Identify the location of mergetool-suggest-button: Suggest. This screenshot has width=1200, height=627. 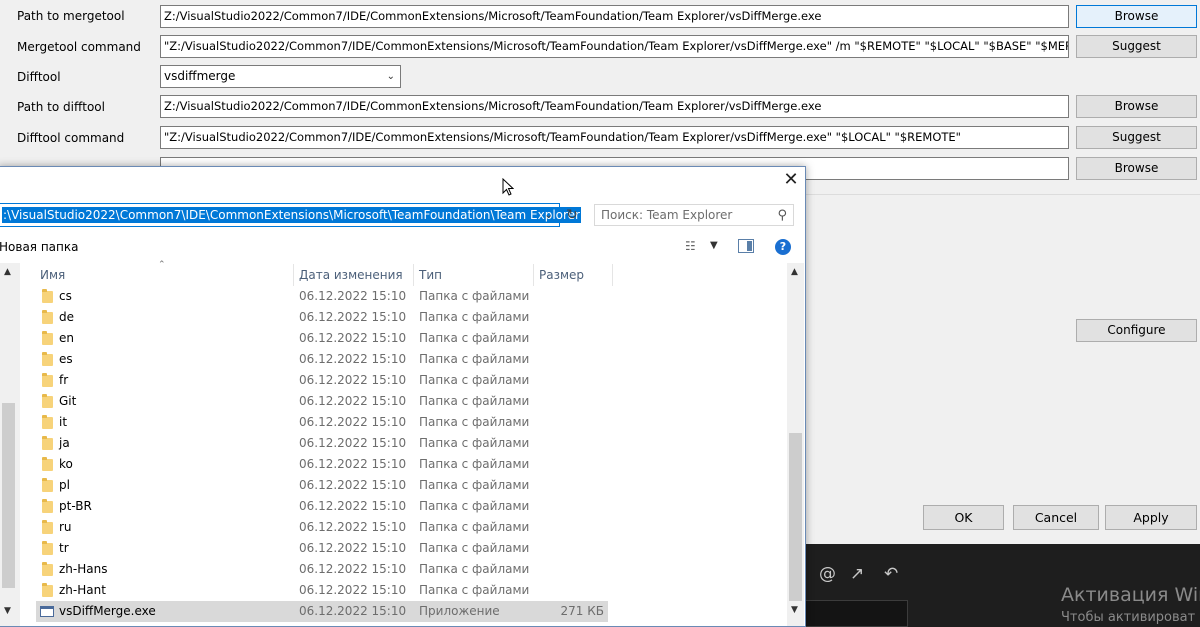
(1136, 46).